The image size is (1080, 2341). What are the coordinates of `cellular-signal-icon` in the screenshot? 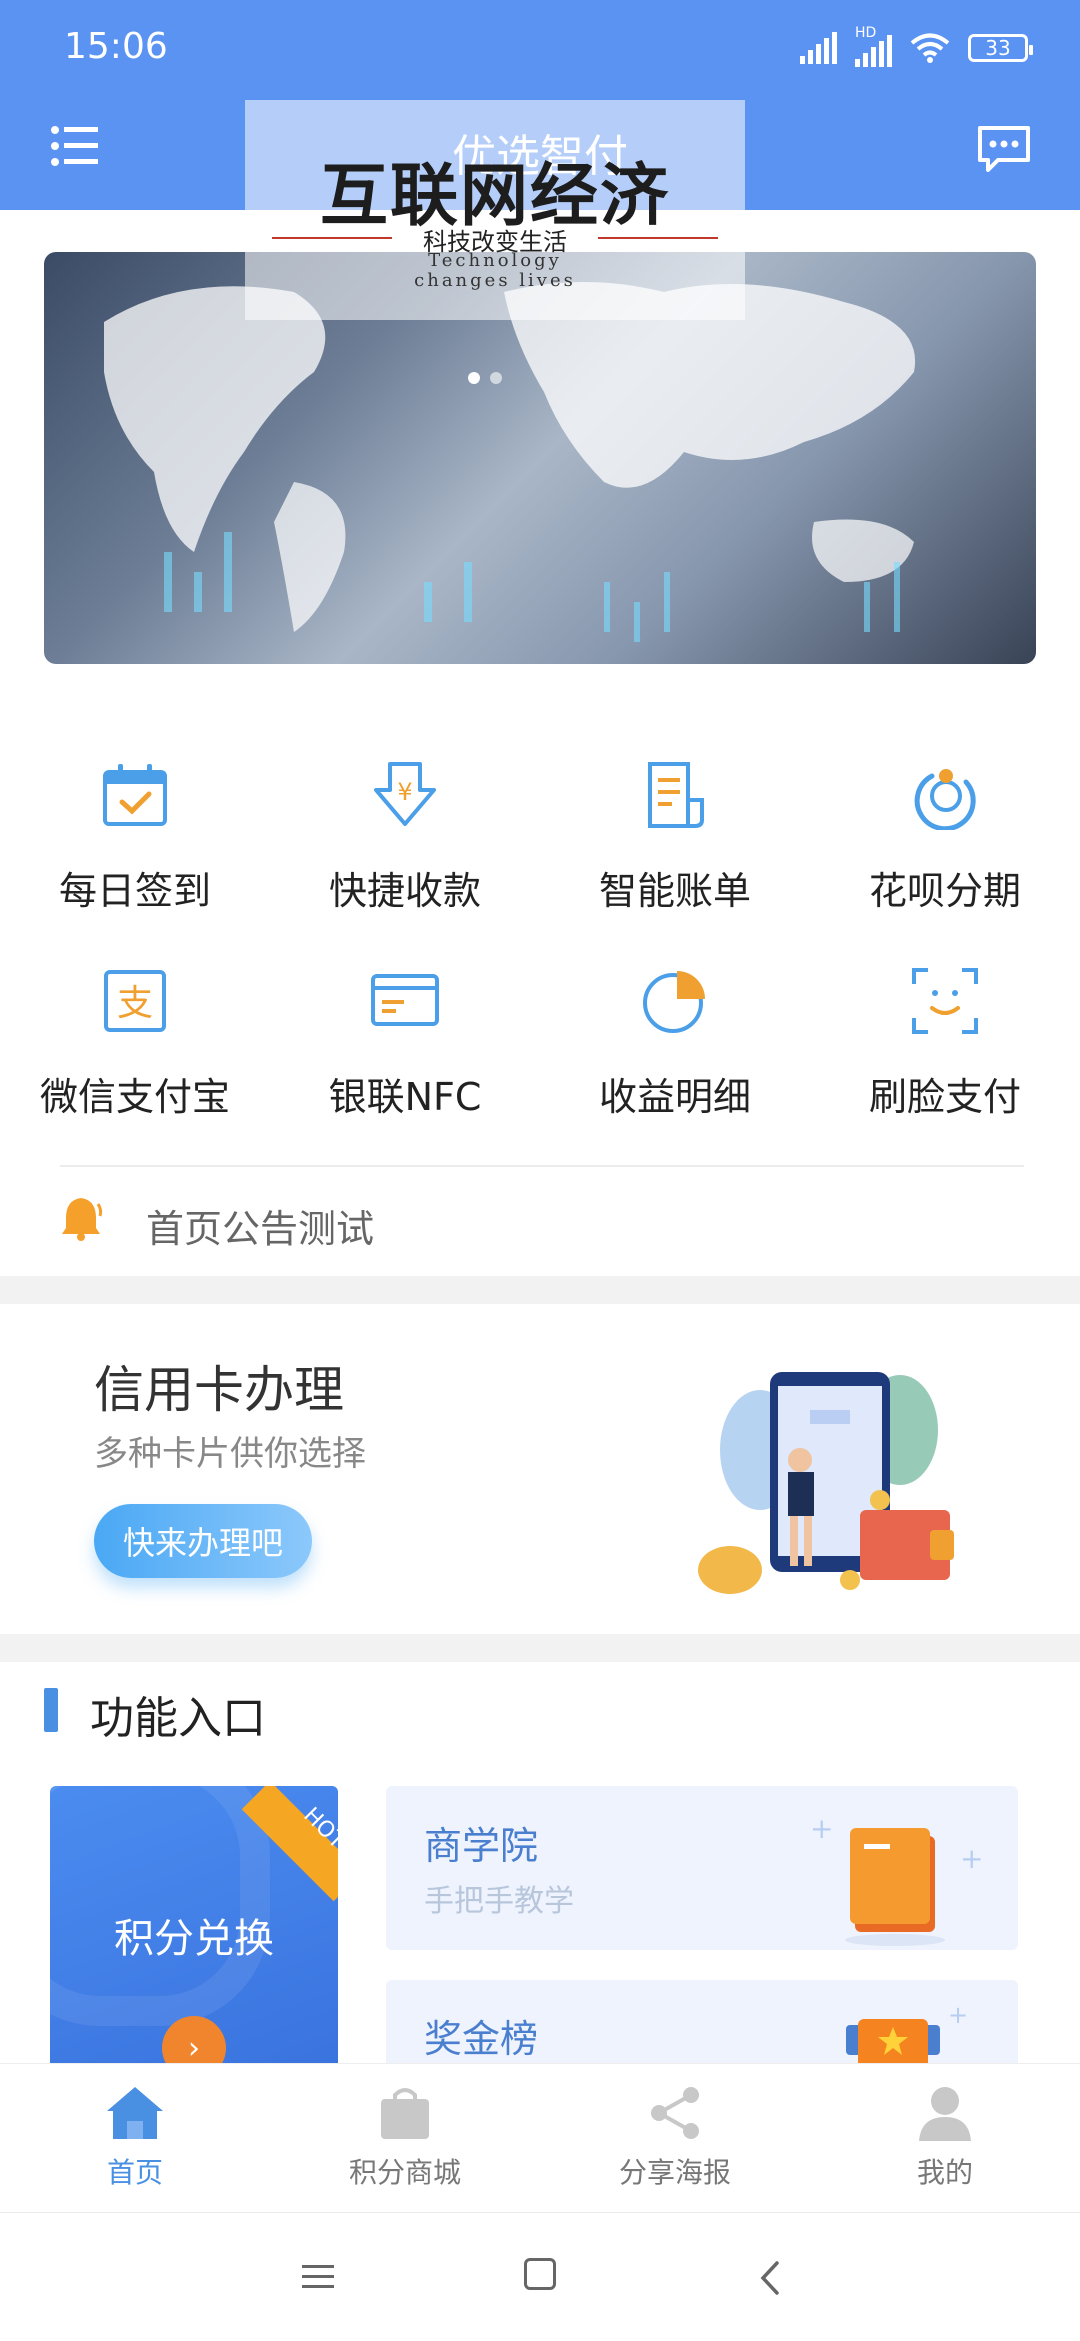 It's located at (818, 48).